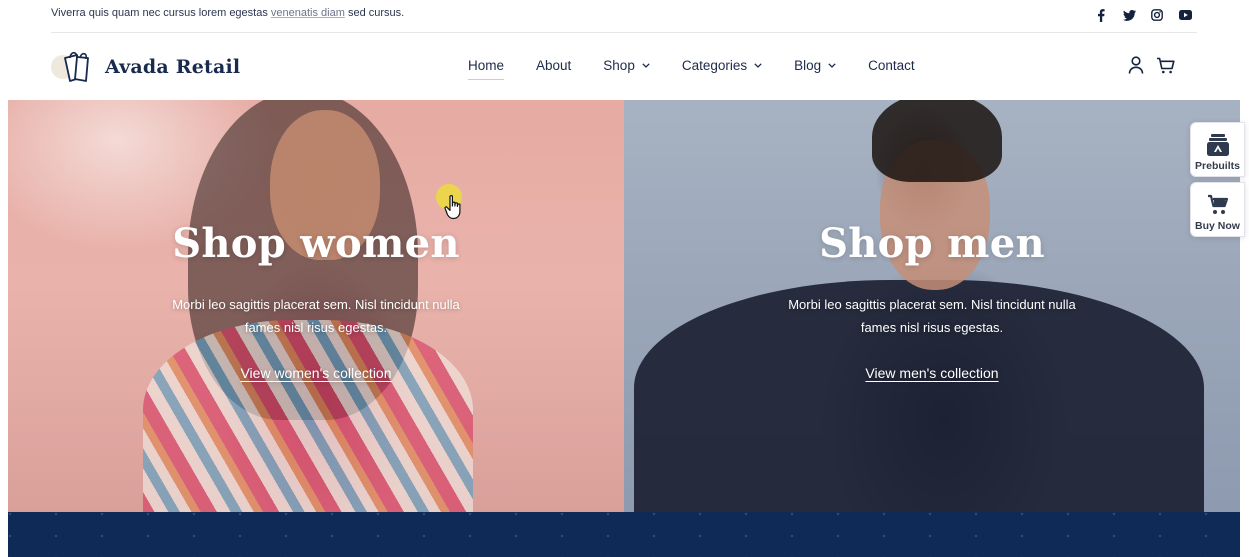  What do you see at coordinates (932, 243) in the screenshot?
I see `hero-men-title: Shop men` at bounding box center [932, 243].